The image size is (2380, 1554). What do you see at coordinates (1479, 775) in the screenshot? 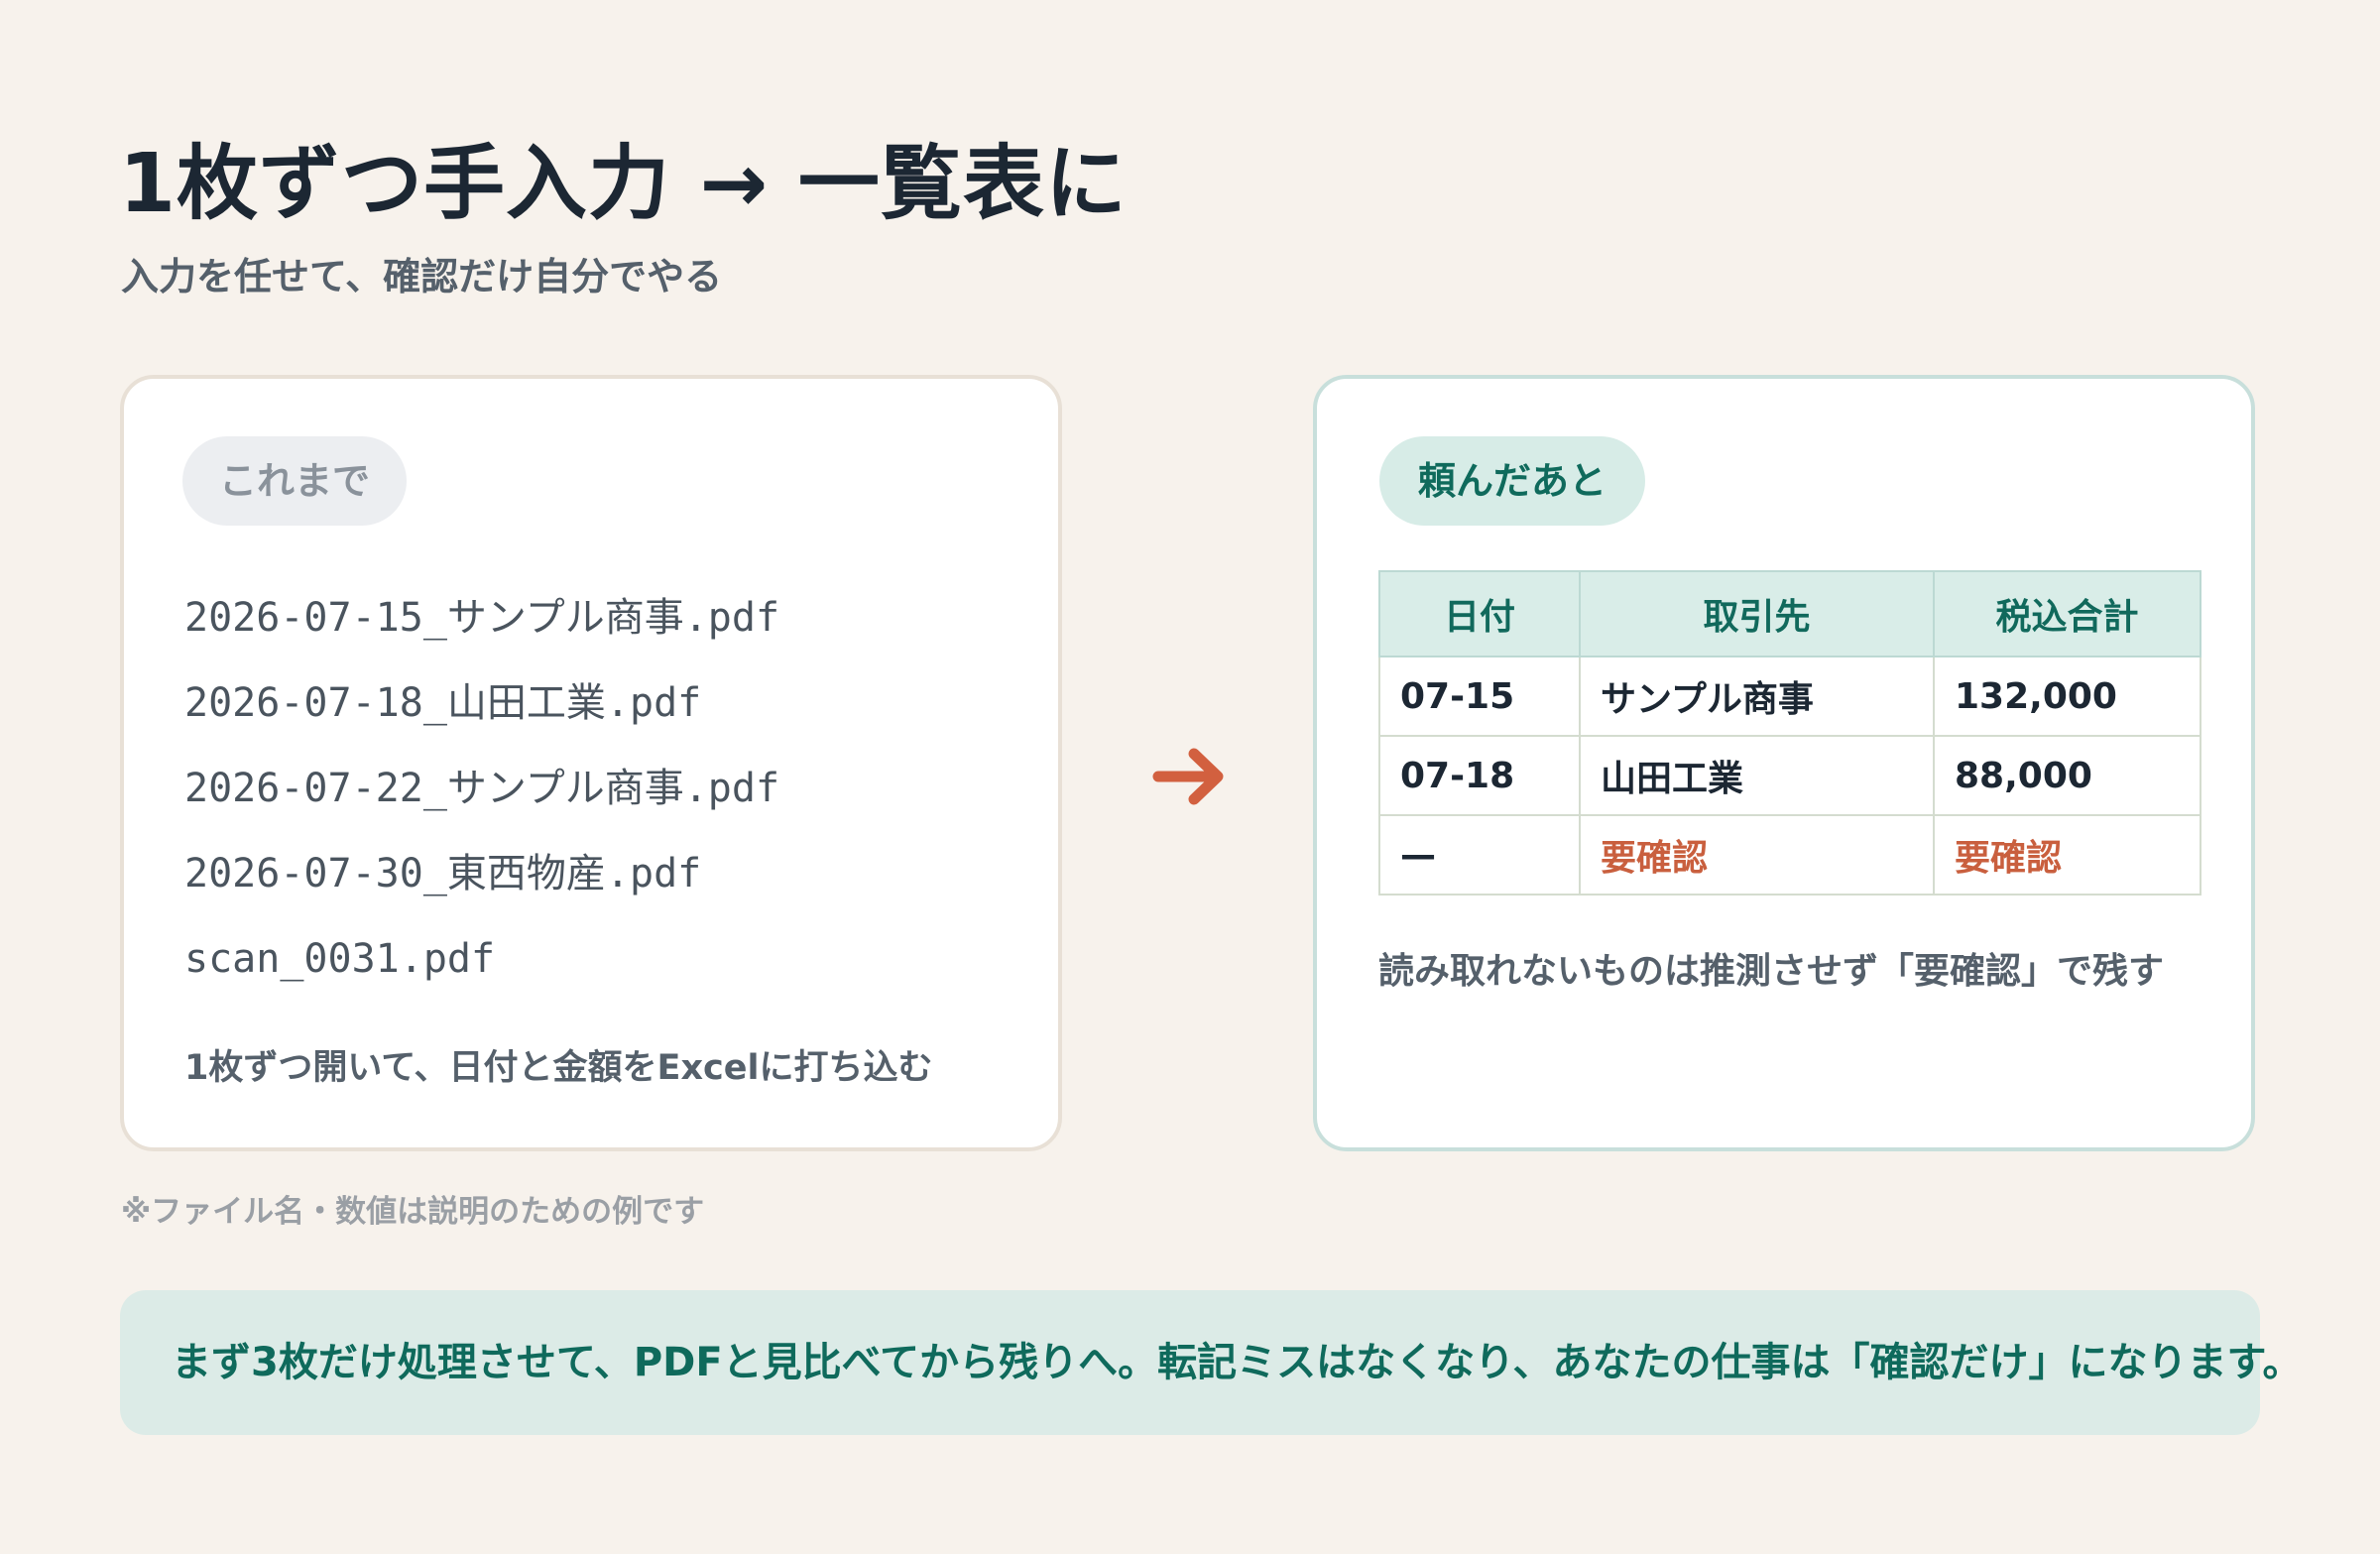
I see `table-cell-date: 07-18` at bounding box center [1479, 775].